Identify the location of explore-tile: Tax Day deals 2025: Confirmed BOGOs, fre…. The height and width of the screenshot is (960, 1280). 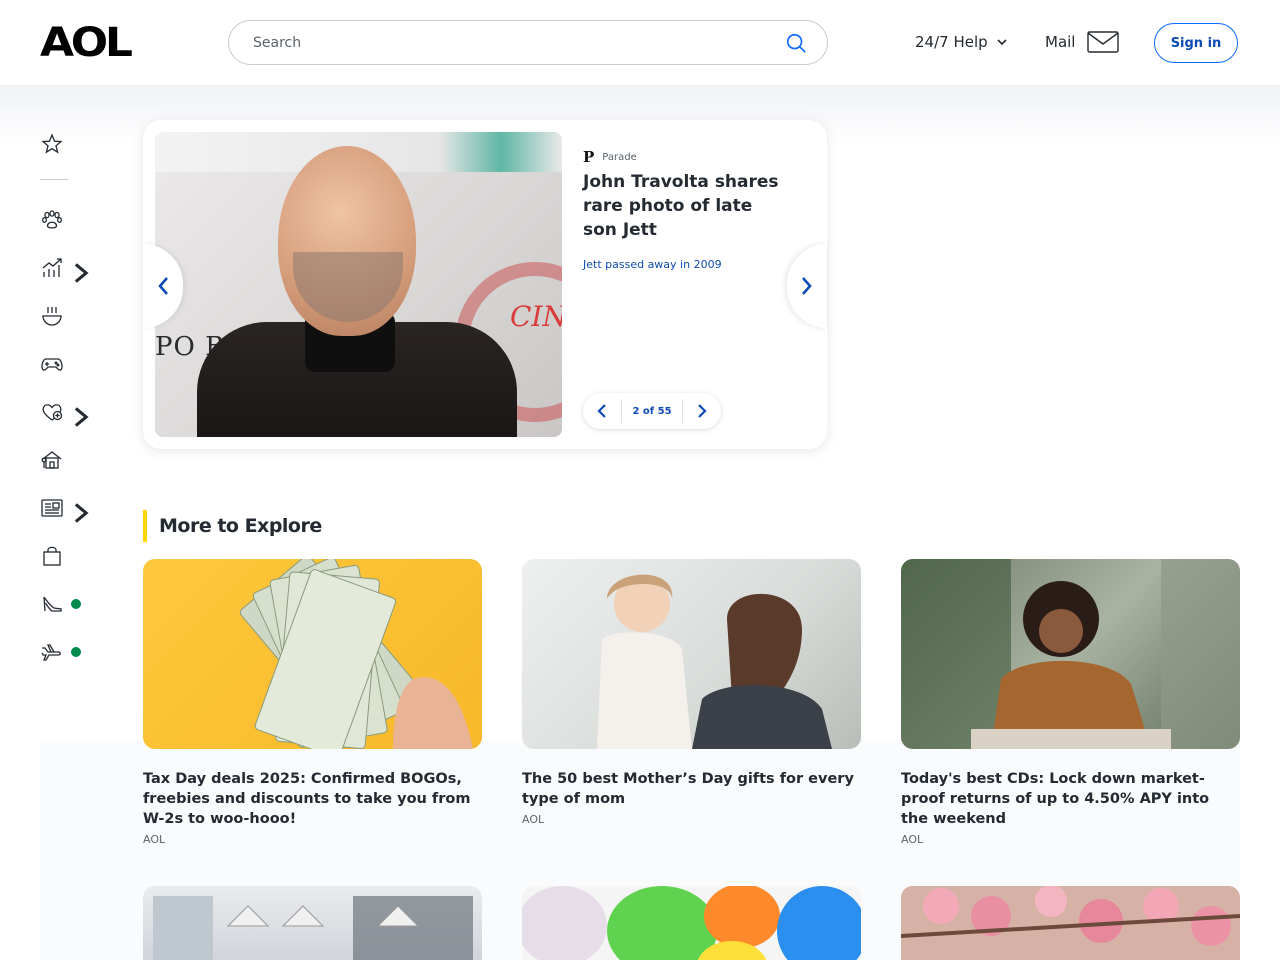
(312, 702).